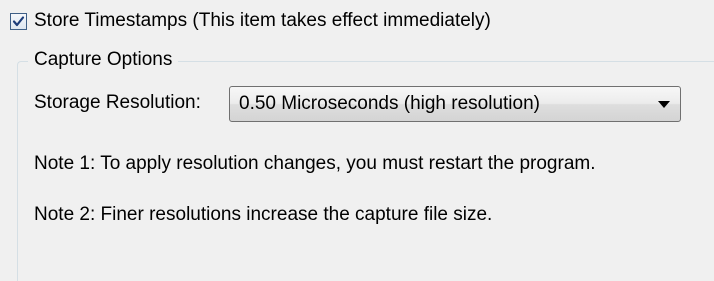 The image size is (714, 281). I want to click on store-timestamps-checkbox, so click(18, 21).